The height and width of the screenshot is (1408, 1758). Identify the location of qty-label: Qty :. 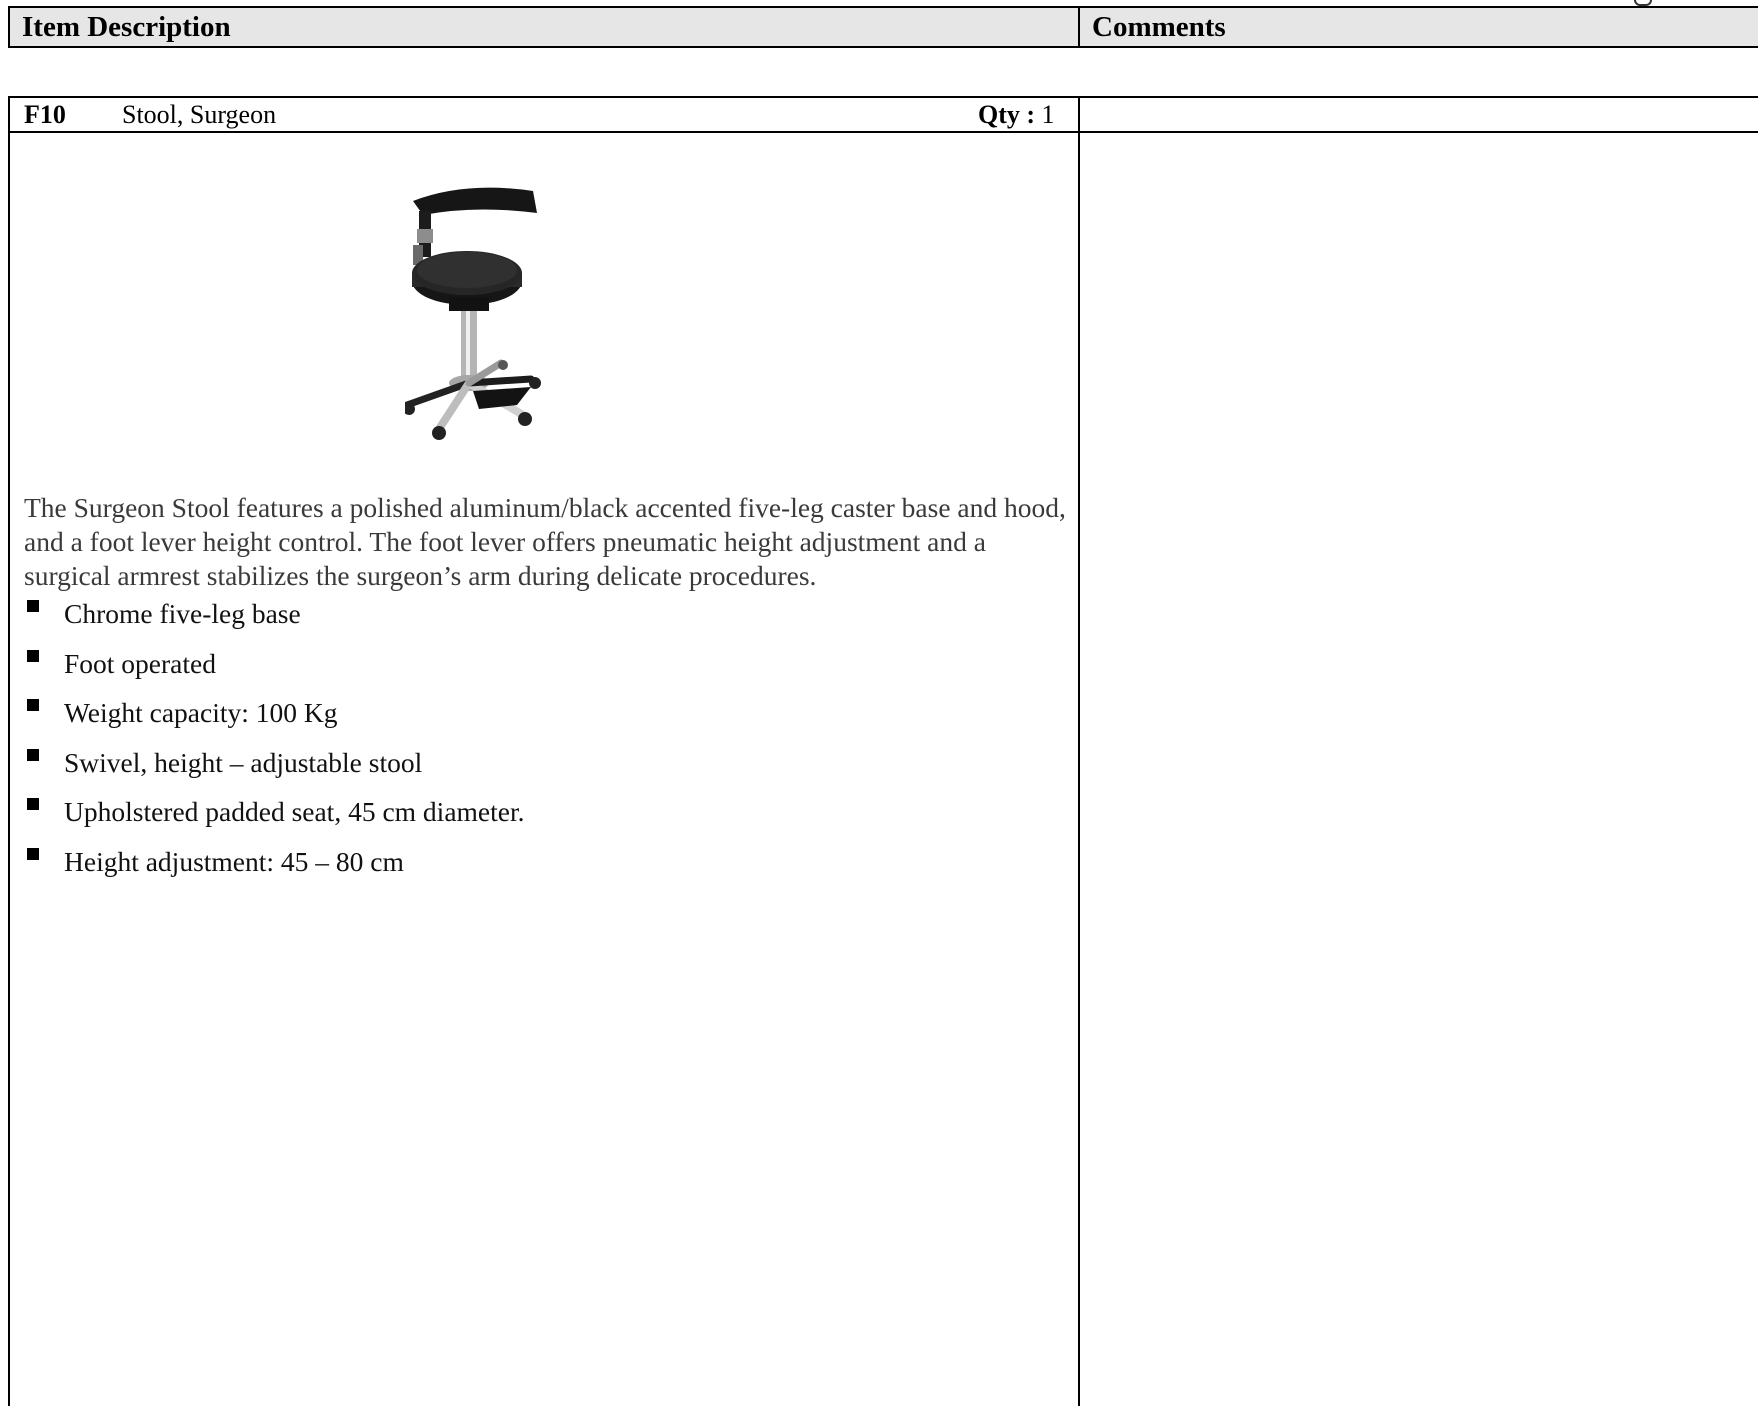
(1007, 114).